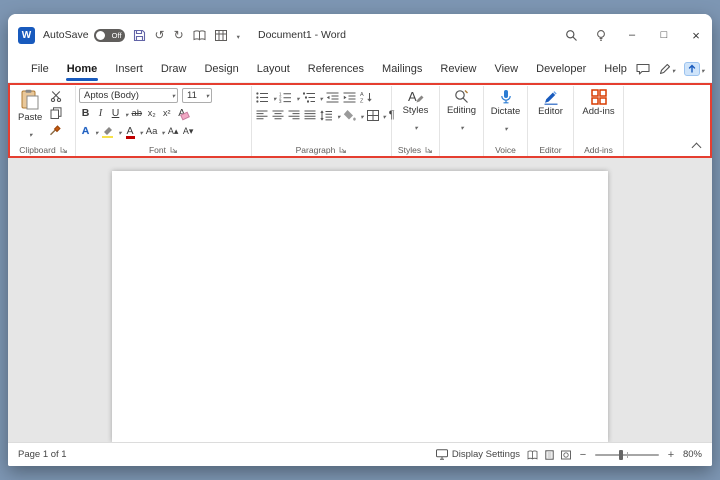  What do you see at coordinates (505, 111) in the screenshot?
I see `dictate-button: Dictate` at bounding box center [505, 111].